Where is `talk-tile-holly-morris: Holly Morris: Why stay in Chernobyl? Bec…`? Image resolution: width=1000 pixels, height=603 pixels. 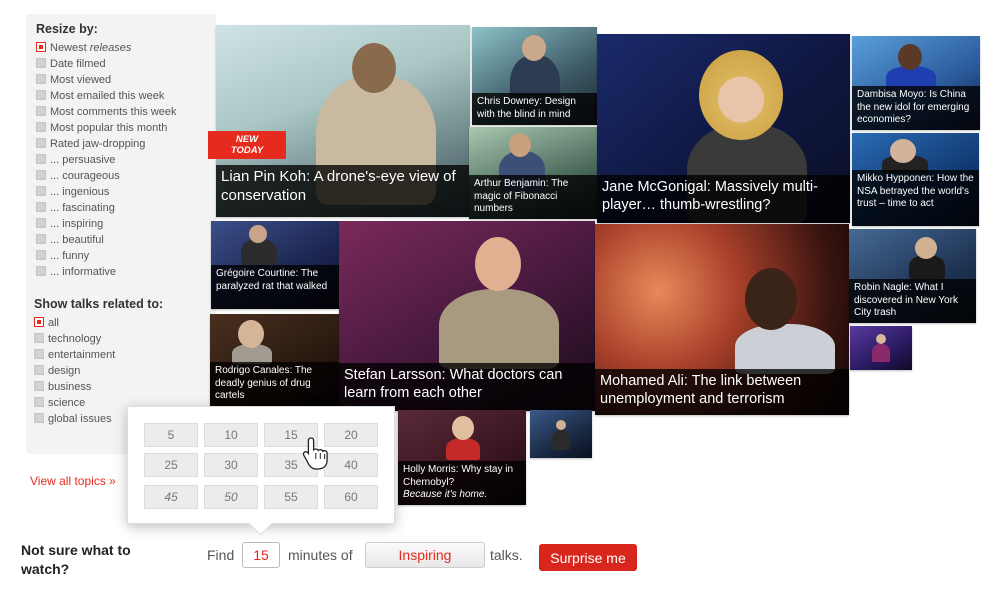 talk-tile-holly-morris: Holly Morris: Why stay in Chernobyl? Bec… is located at coordinates (462, 457).